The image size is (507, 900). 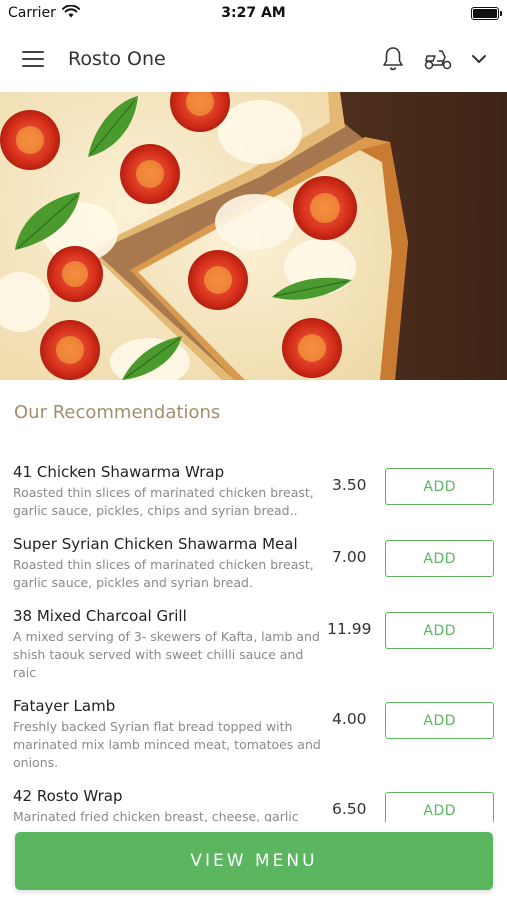 I want to click on item-price: 3.50, so click(x=349, y=485).